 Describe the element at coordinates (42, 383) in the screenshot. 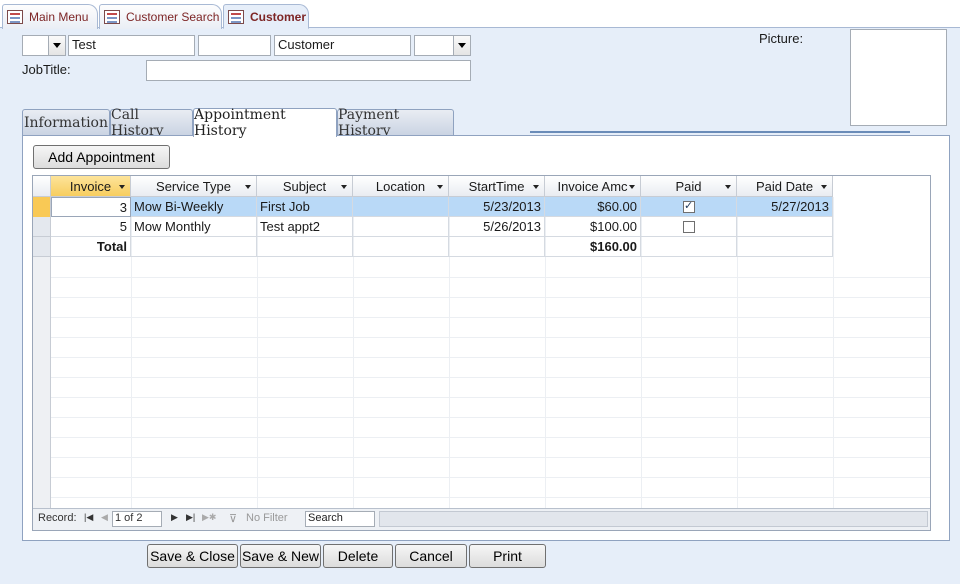

I see `row-selector-empty` at that location.